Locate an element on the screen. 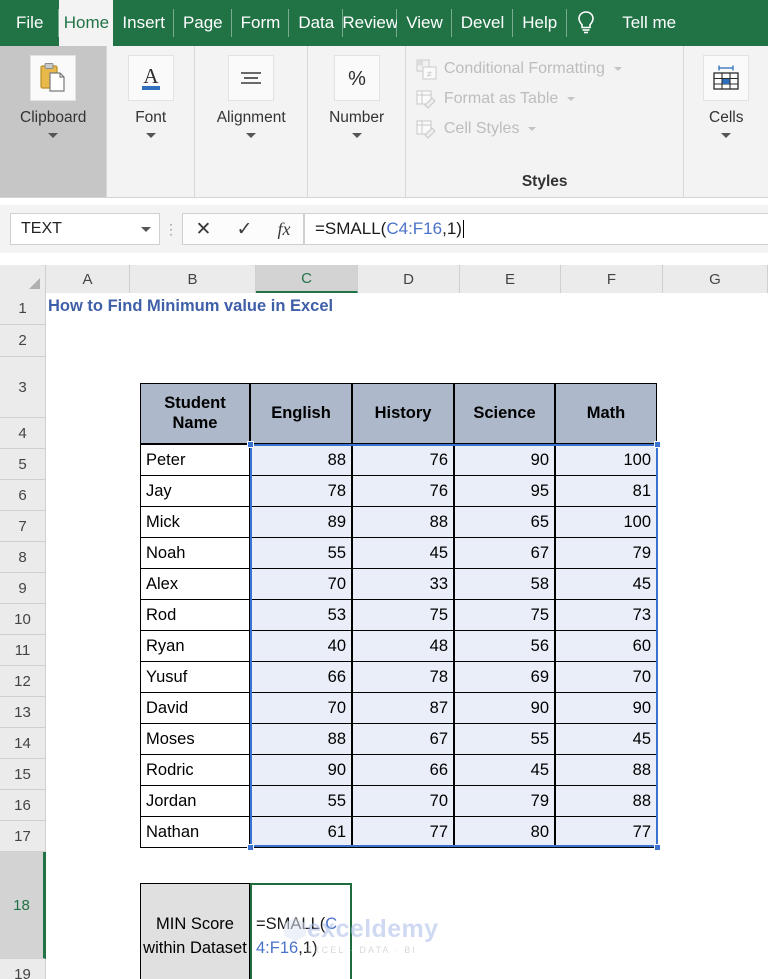 This screenshot has width=768, height=979. table-header-math: Math is located at coordinates (606, 413).